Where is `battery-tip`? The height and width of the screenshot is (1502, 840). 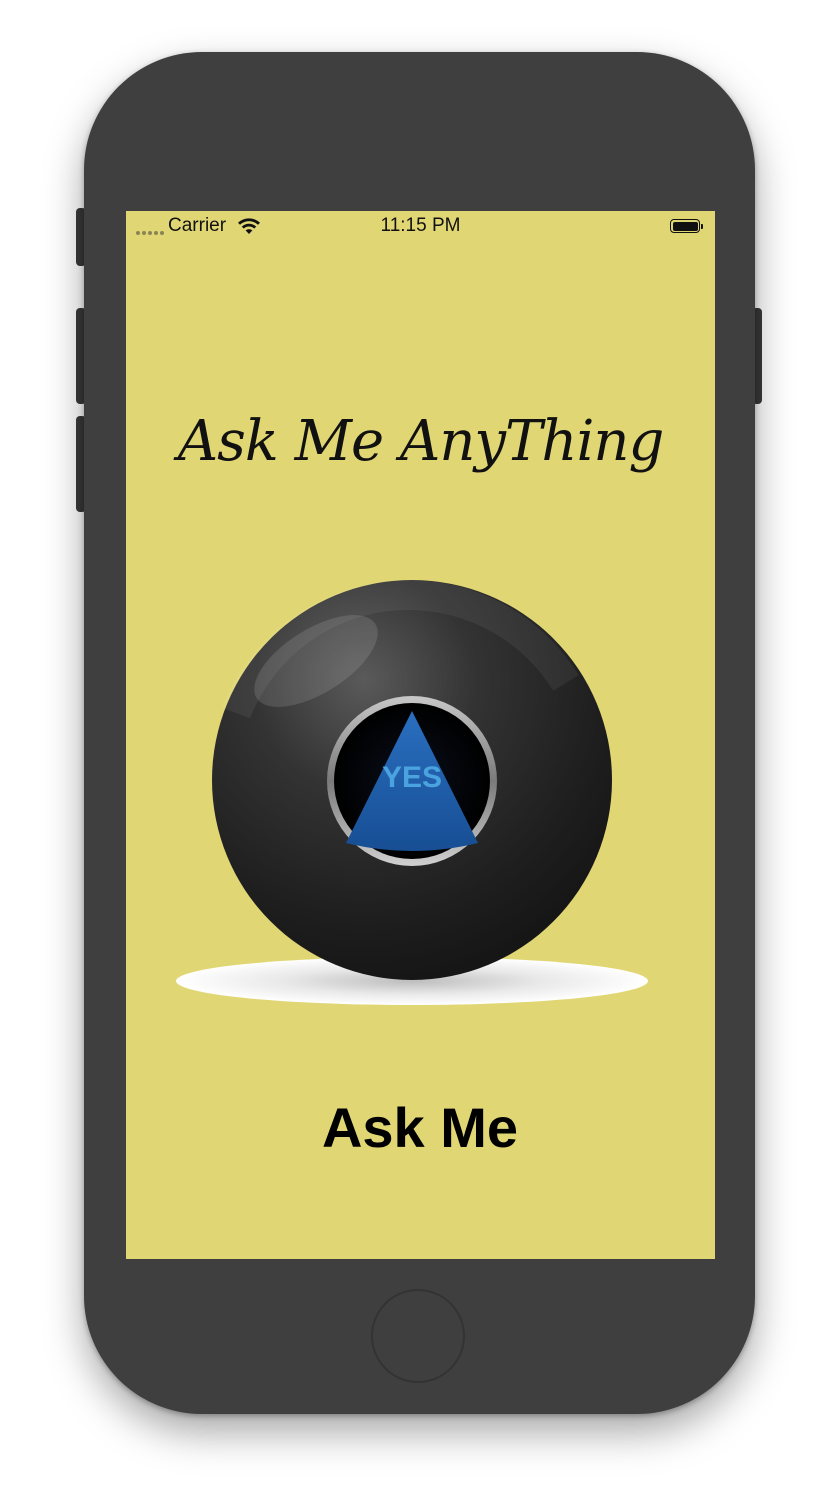 battery-tip is located at coordinates (702, 226).